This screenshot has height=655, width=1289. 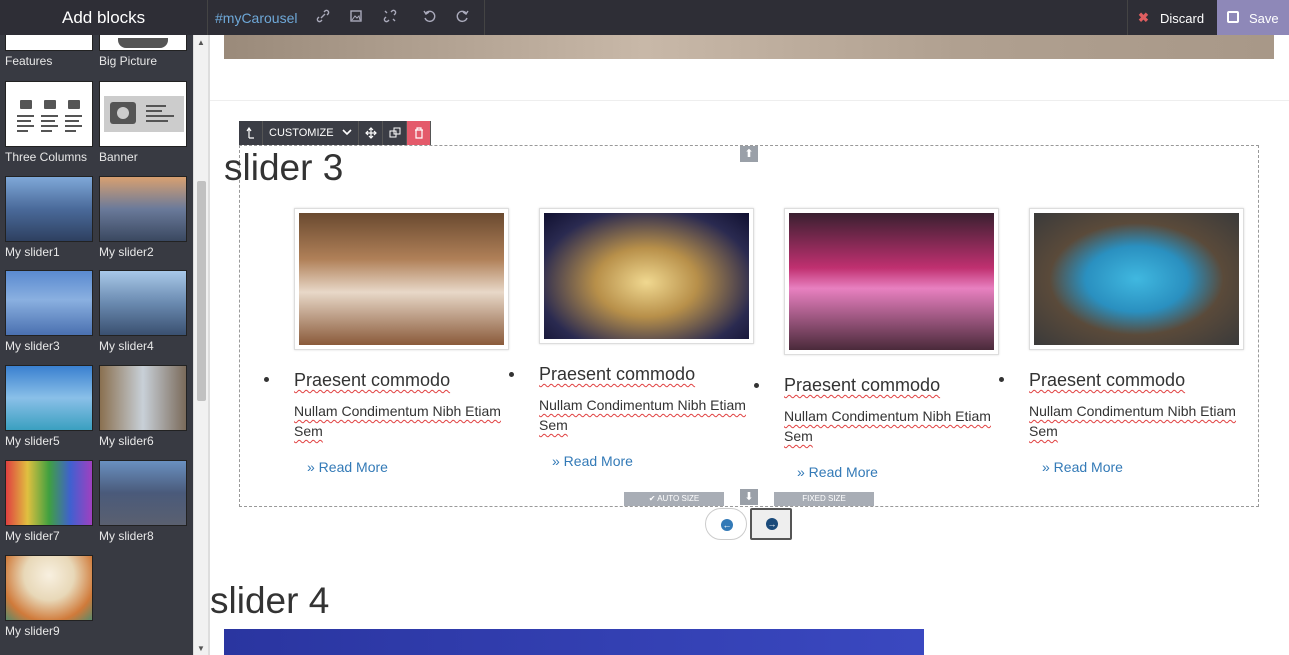 I want to click on block-label: My slider3, so click(x=32, y=346).